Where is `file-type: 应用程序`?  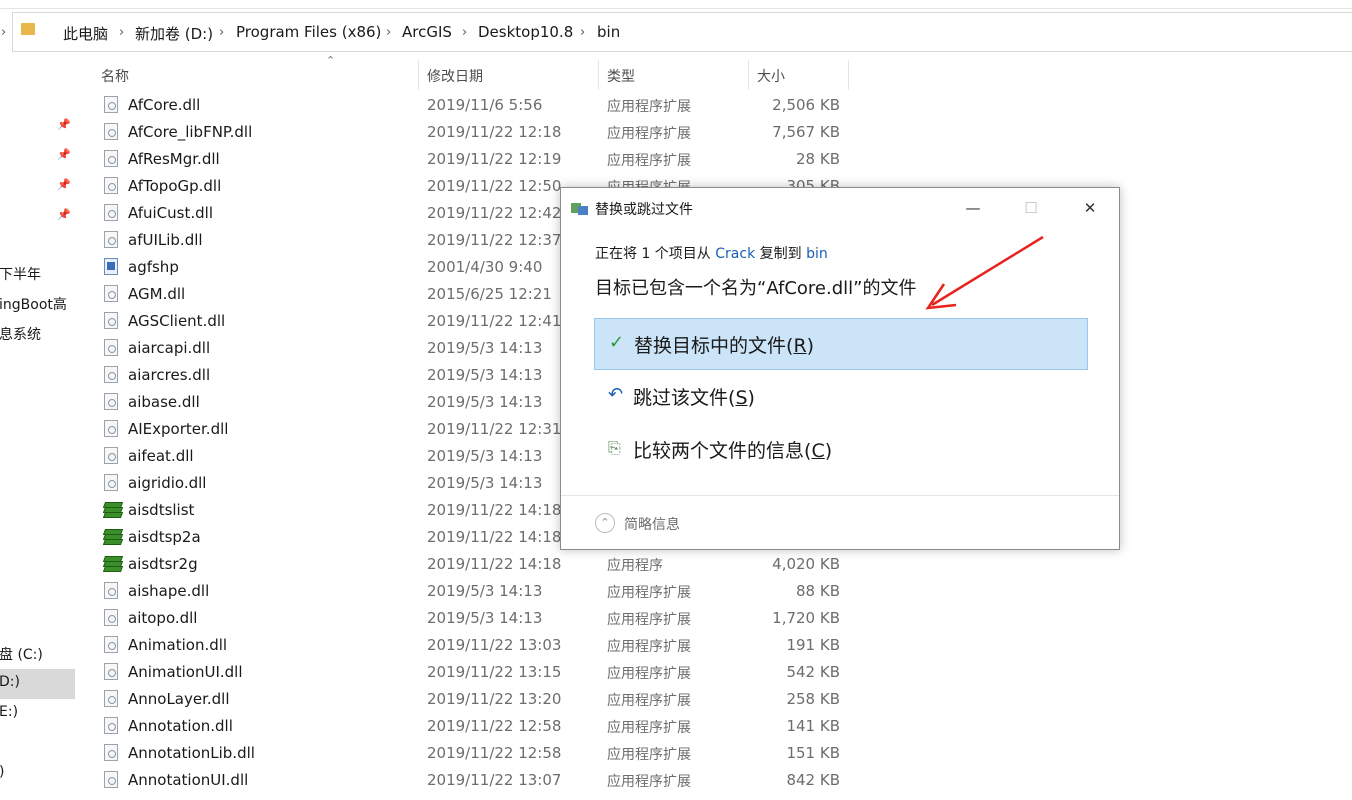 file-type: 应用程序 is located at coordinates (635, 566).